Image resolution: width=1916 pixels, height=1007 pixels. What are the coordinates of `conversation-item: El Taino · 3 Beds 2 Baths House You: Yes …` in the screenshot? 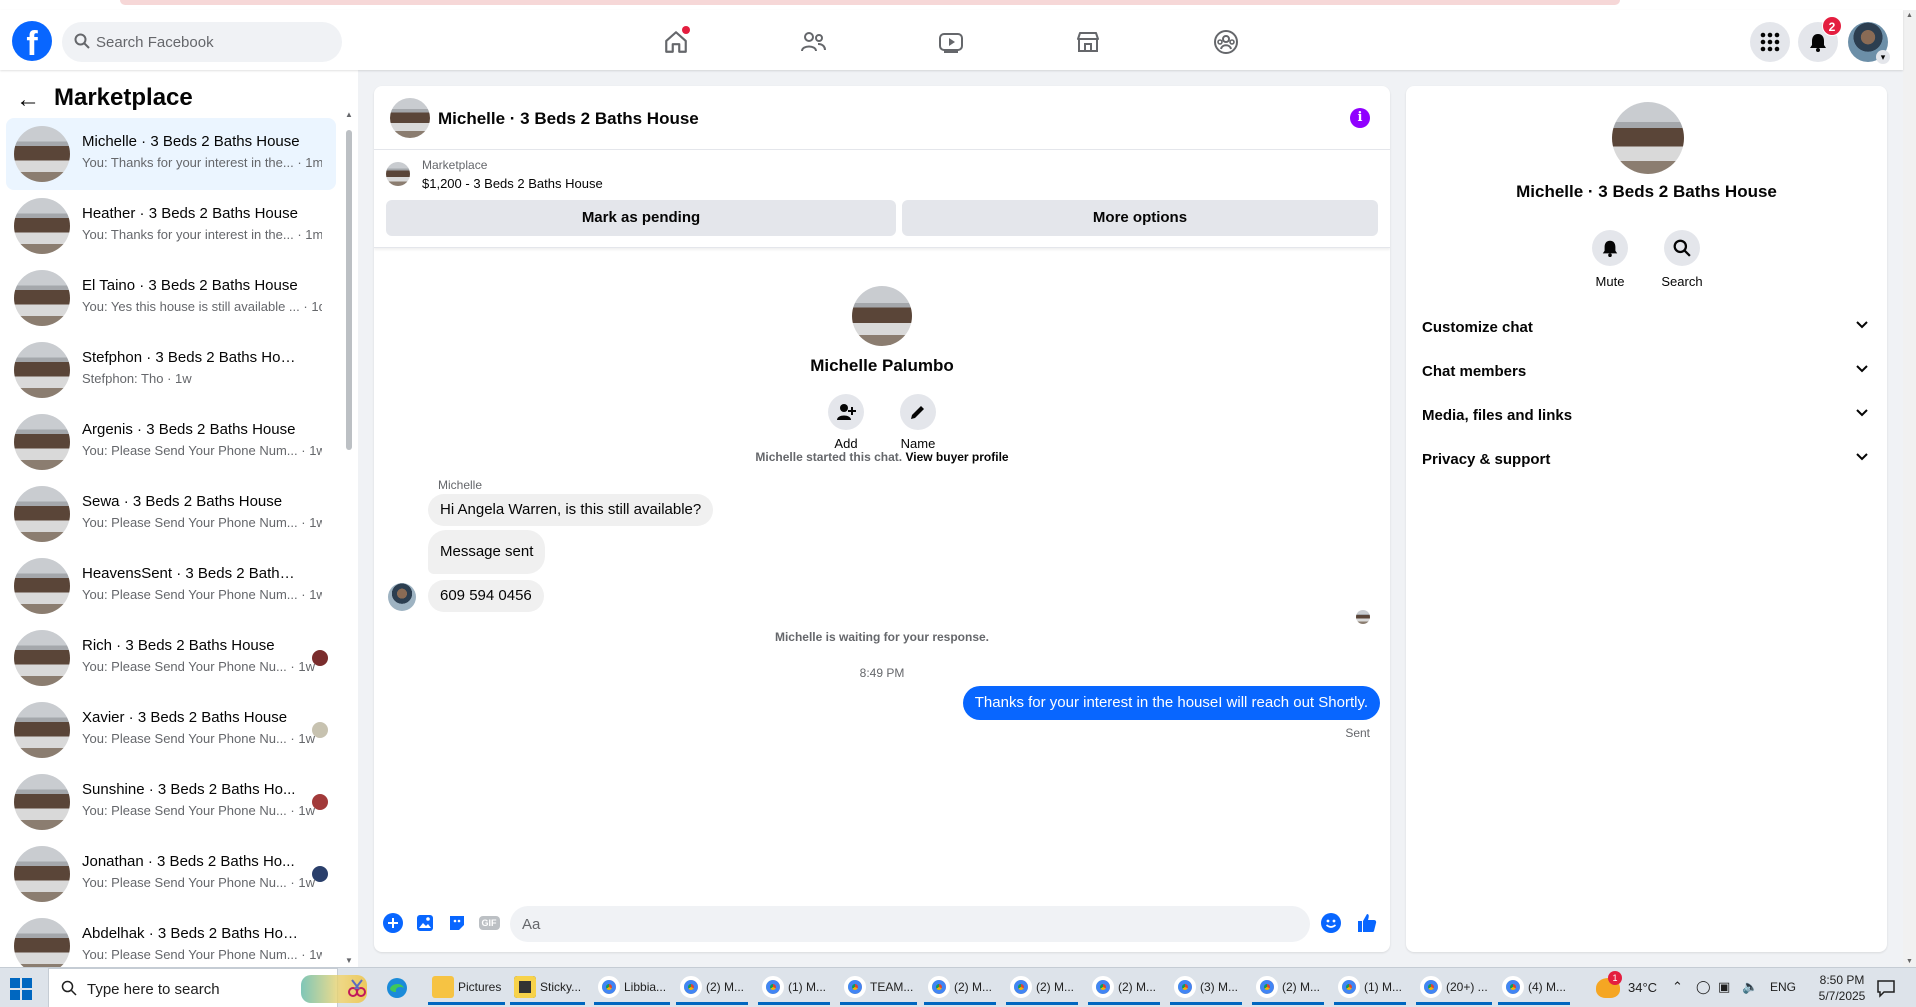 It's located at (171, 298).